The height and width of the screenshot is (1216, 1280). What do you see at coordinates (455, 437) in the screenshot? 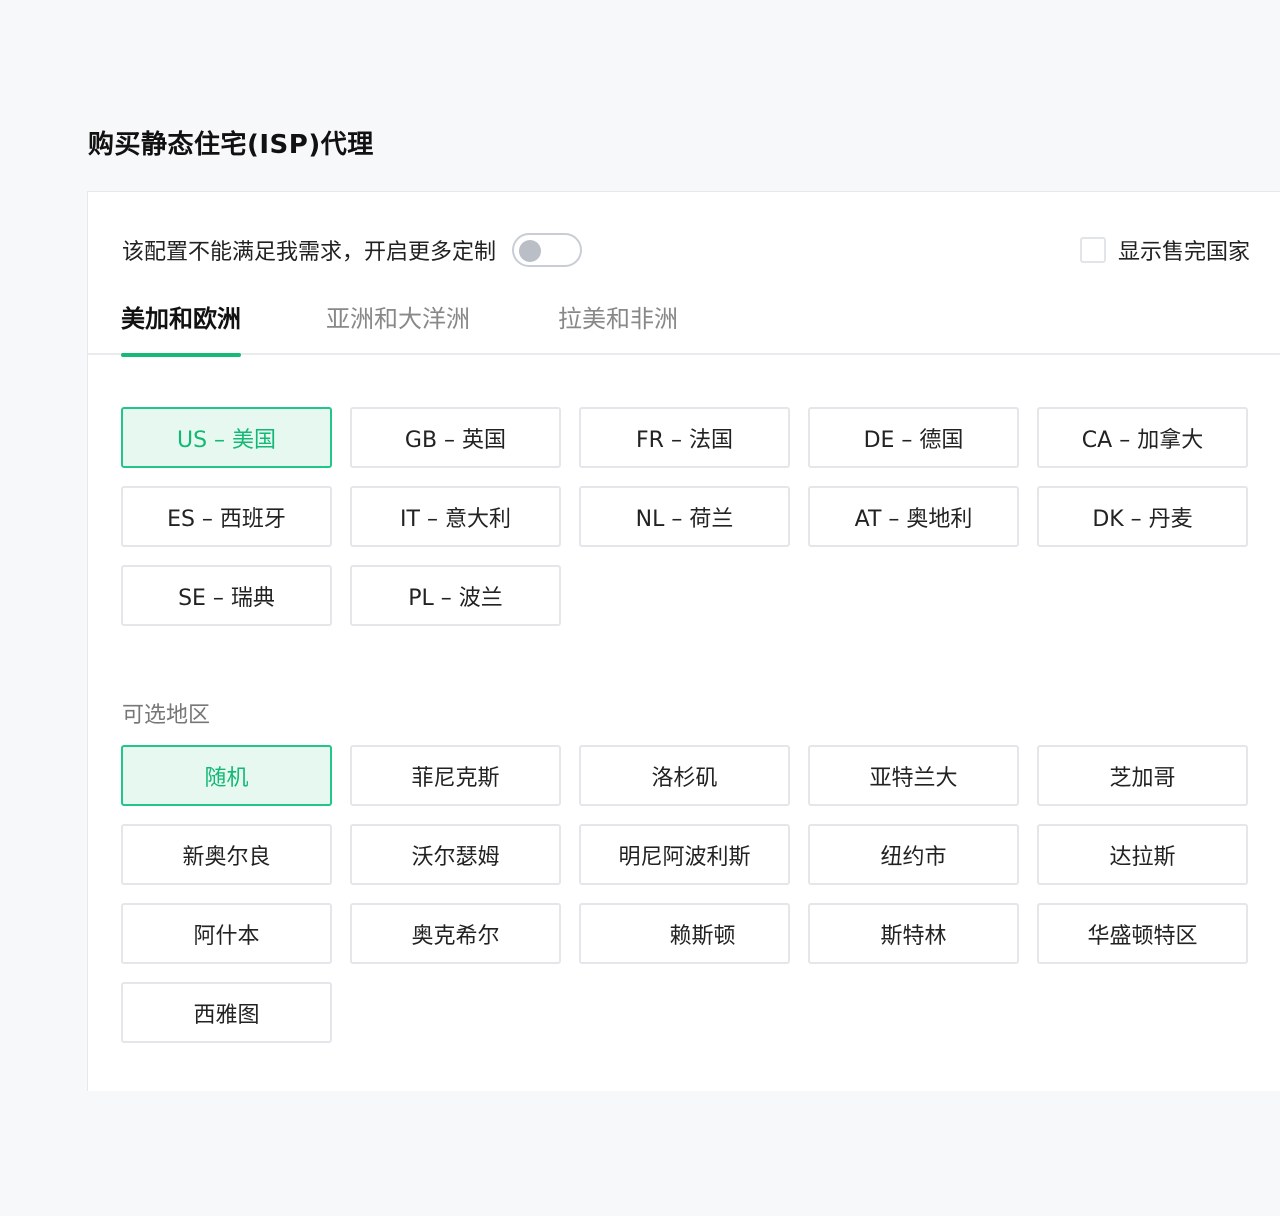
I see `country-option-gb: GB – 英国` at bounding box center [455, 437].